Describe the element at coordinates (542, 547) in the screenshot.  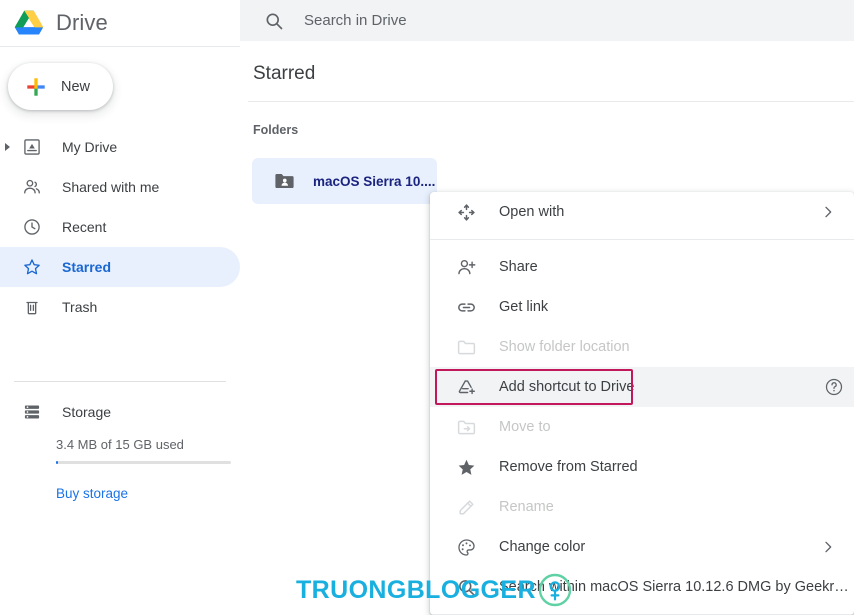
I see `menu-item-label: Change color` at that location.